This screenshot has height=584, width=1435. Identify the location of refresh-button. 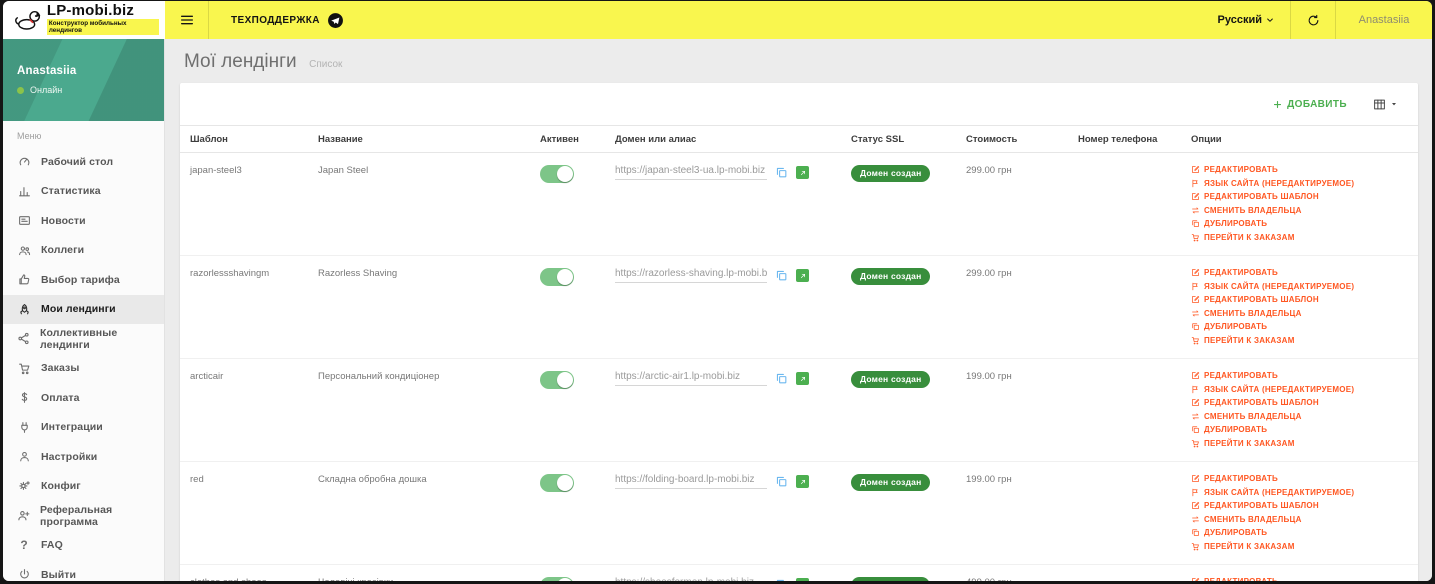
(1313, 20).